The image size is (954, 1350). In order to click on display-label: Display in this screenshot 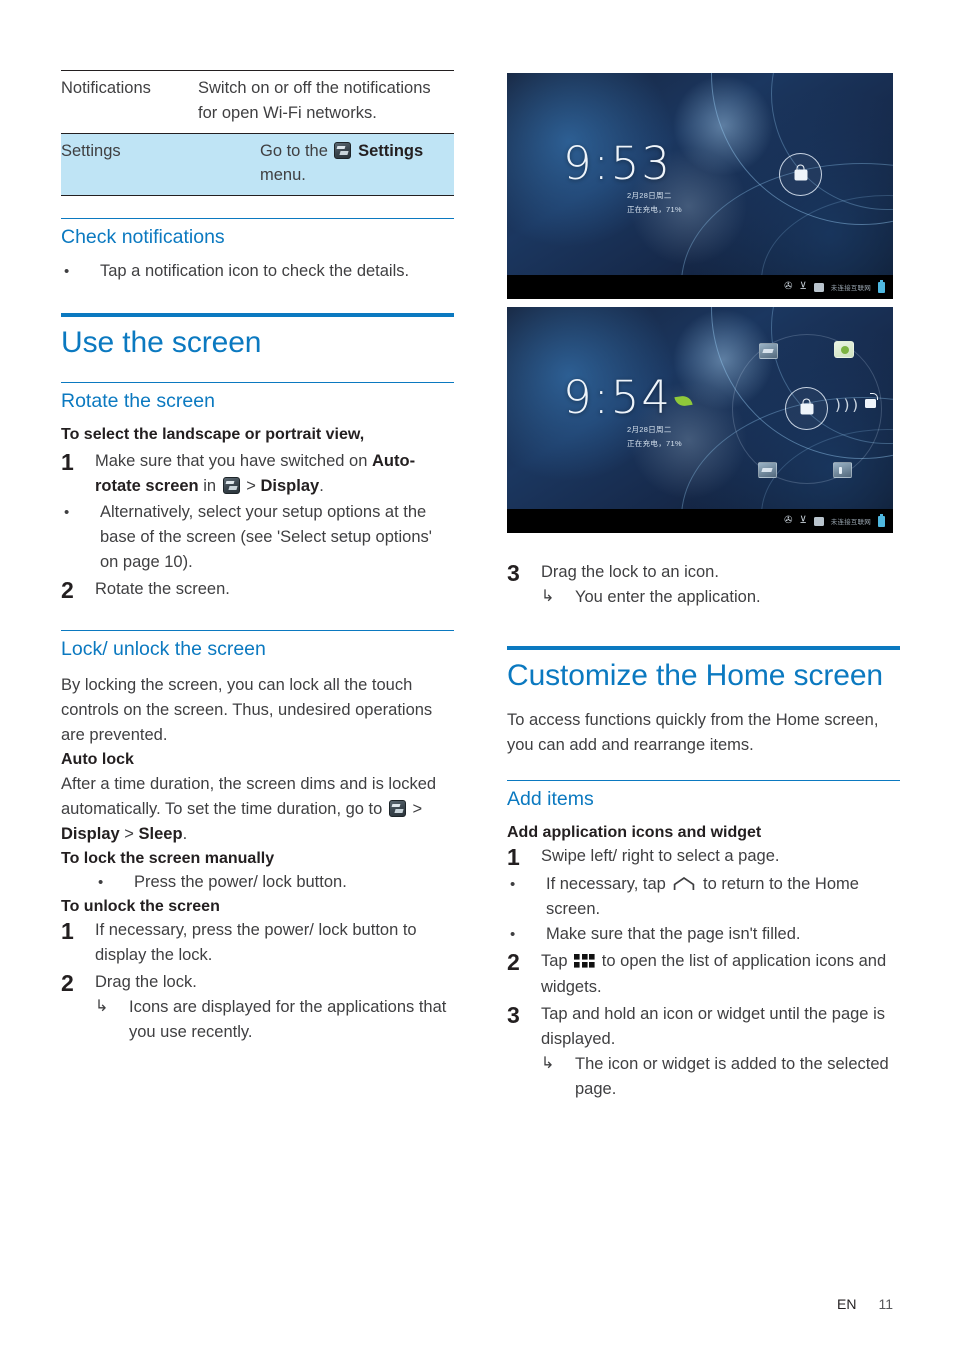, I will do `click(290, 485)`.